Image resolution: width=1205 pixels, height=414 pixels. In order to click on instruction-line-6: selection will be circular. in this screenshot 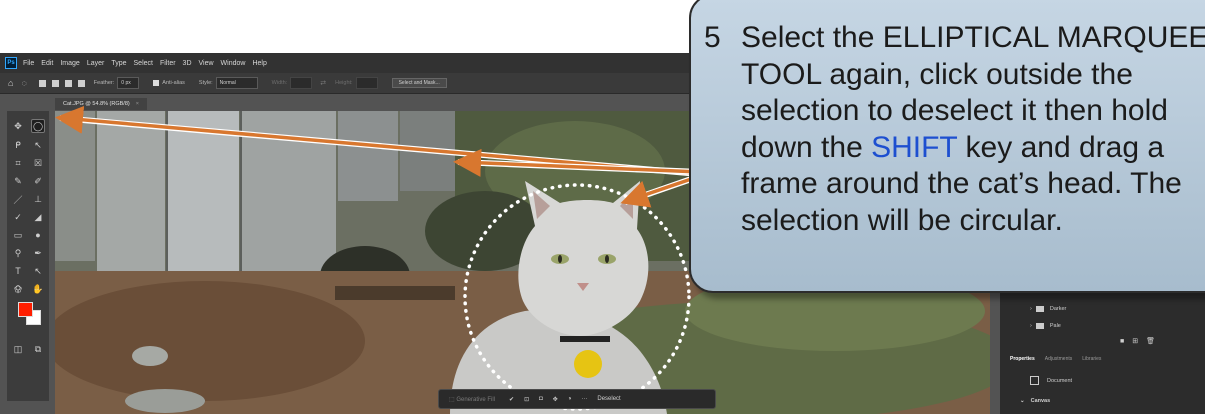, I will do `click(902, 220)`.